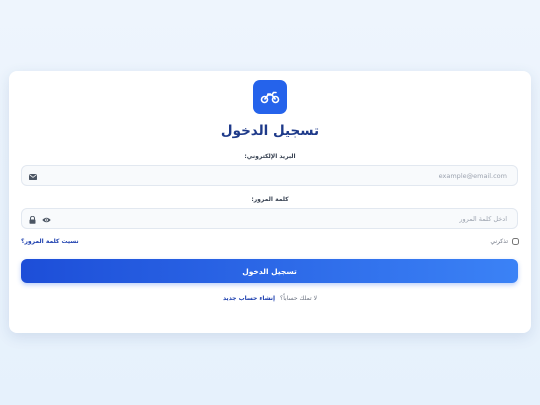  I want to click on password-label: كلمة المرور:, so click(270, 199).